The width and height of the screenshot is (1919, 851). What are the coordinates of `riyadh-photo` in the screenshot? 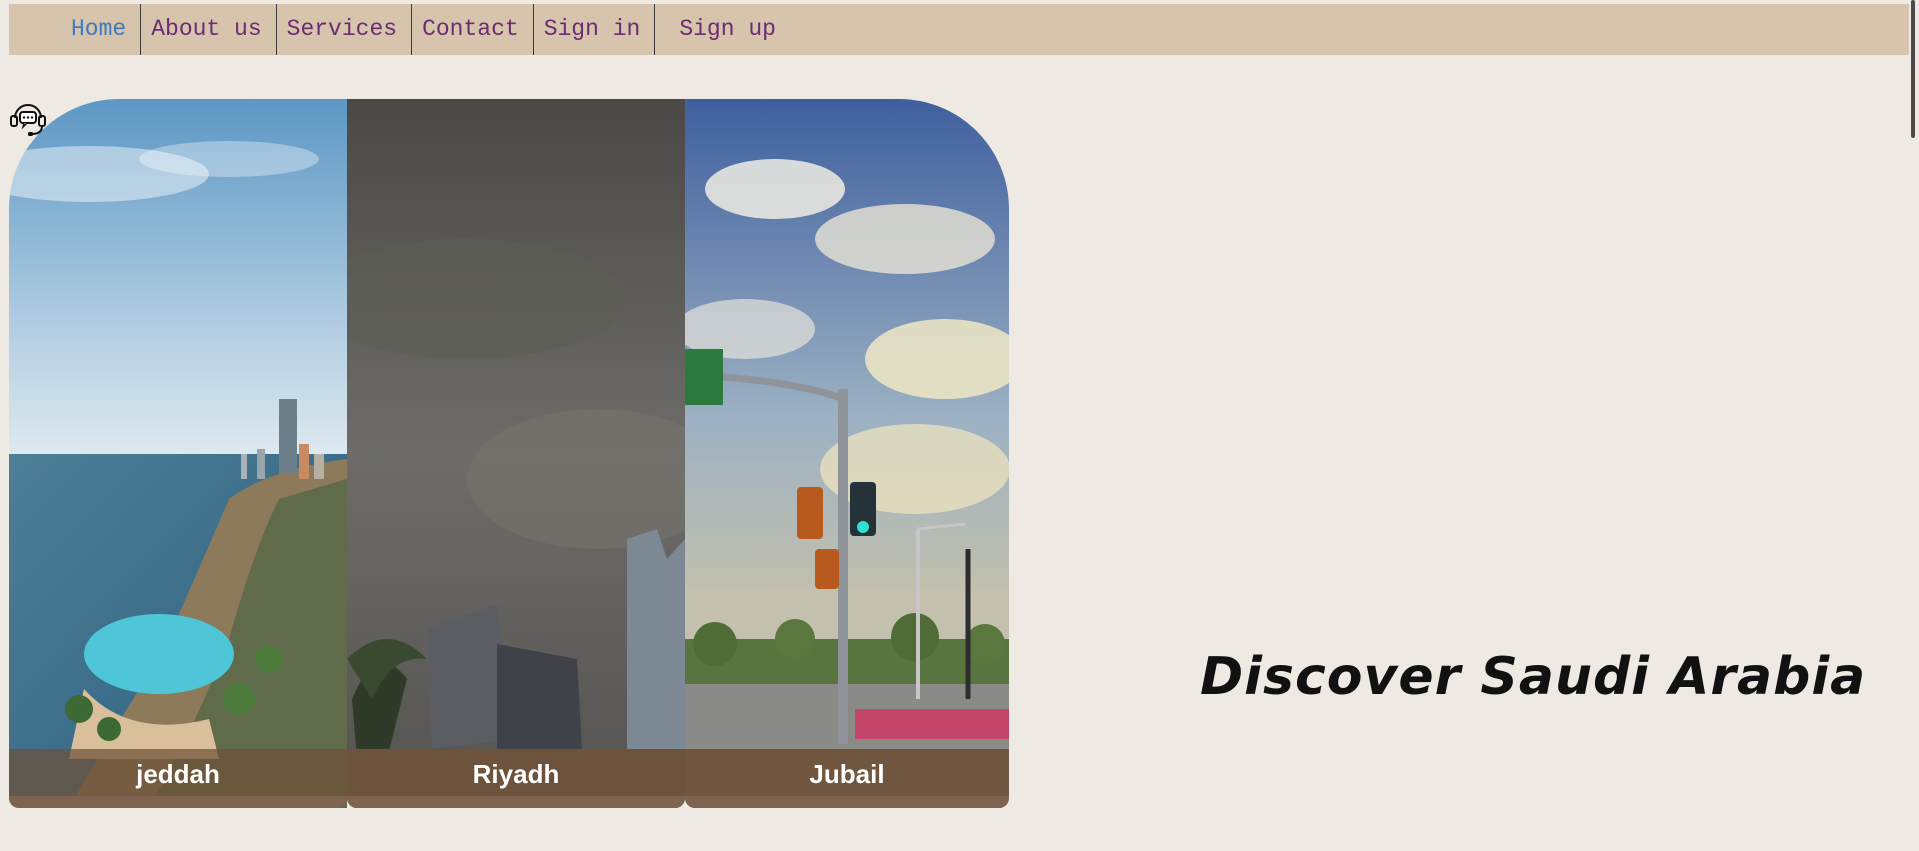 It's located at (516, 453).